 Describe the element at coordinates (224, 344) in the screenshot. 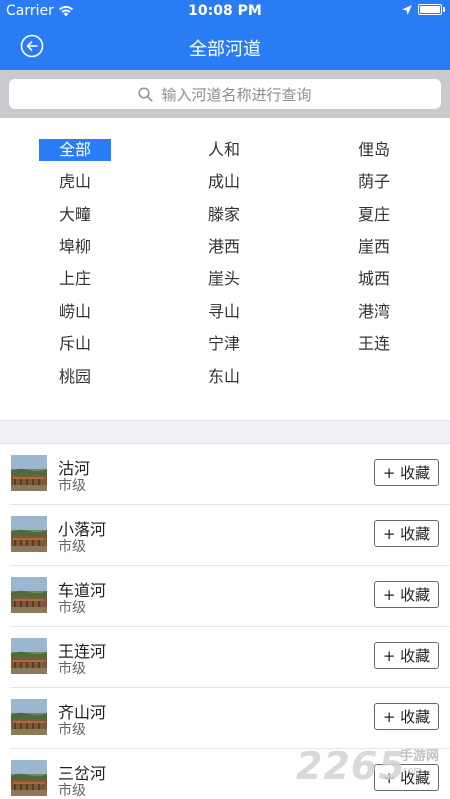

I see `district-option: 宁津` at that location.